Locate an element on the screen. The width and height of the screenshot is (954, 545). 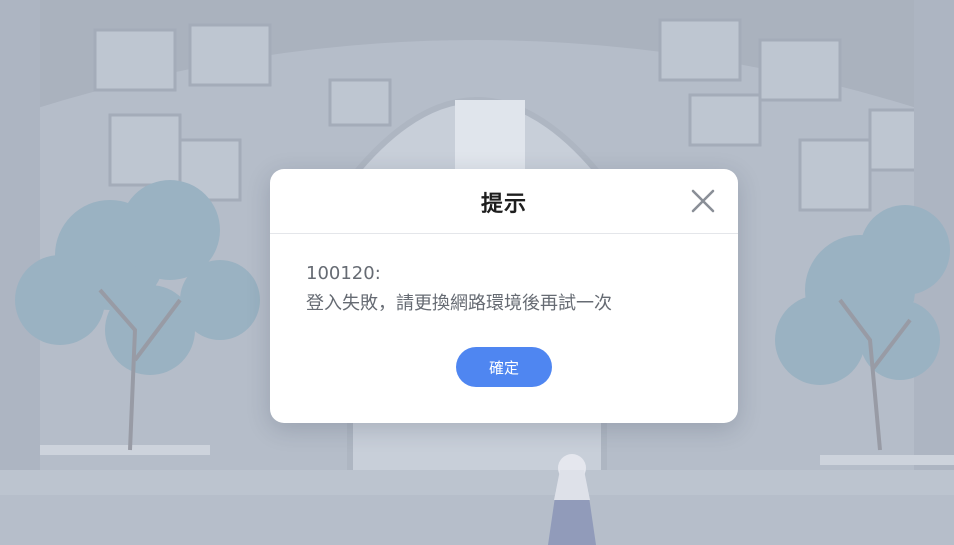
dialog-header: 提示 is located at coordinates (504, 201).